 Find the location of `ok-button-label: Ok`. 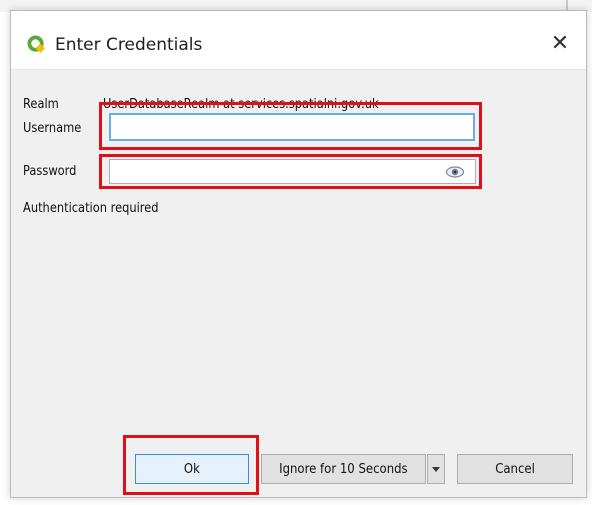

ok-button-label: Ok is located at coordinates (191, 469).